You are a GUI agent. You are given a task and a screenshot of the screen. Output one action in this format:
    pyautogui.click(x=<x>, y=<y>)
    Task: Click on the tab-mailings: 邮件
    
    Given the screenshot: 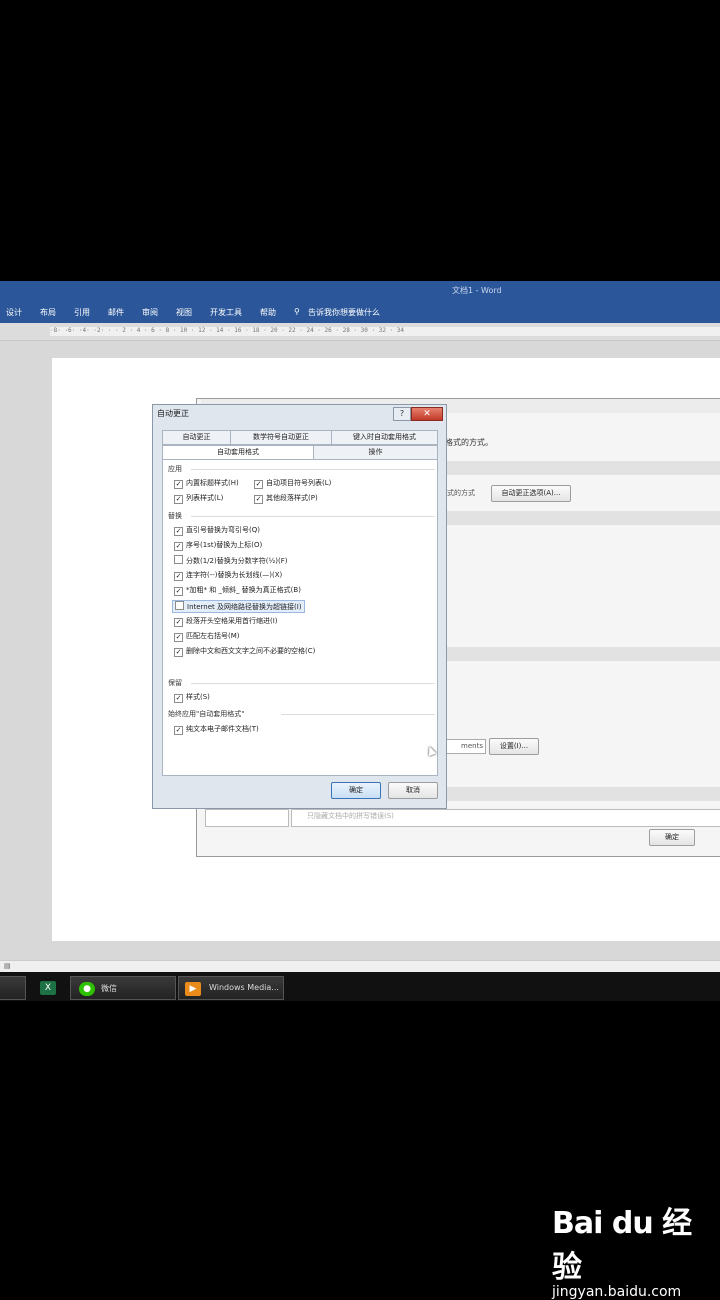 What is the action you would take?
    pyautogui.click(x=116, y=312)
    